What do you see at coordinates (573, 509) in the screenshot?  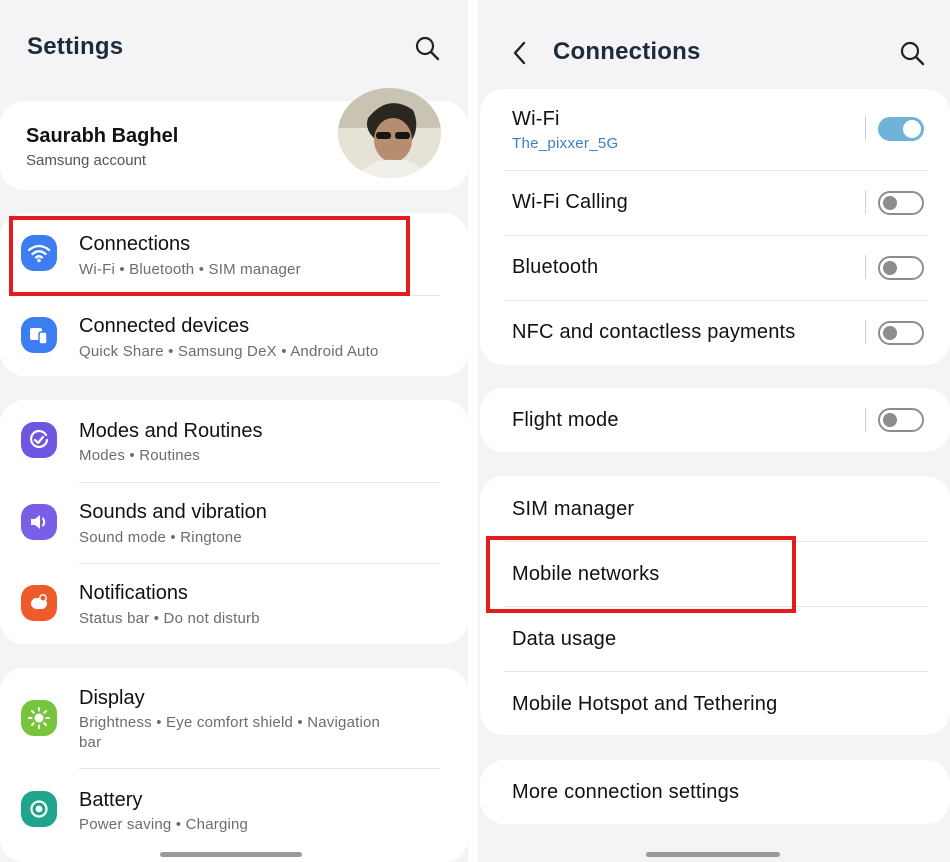 I see `connections-item-title: SIM manager` at bounding box center [573, 509].